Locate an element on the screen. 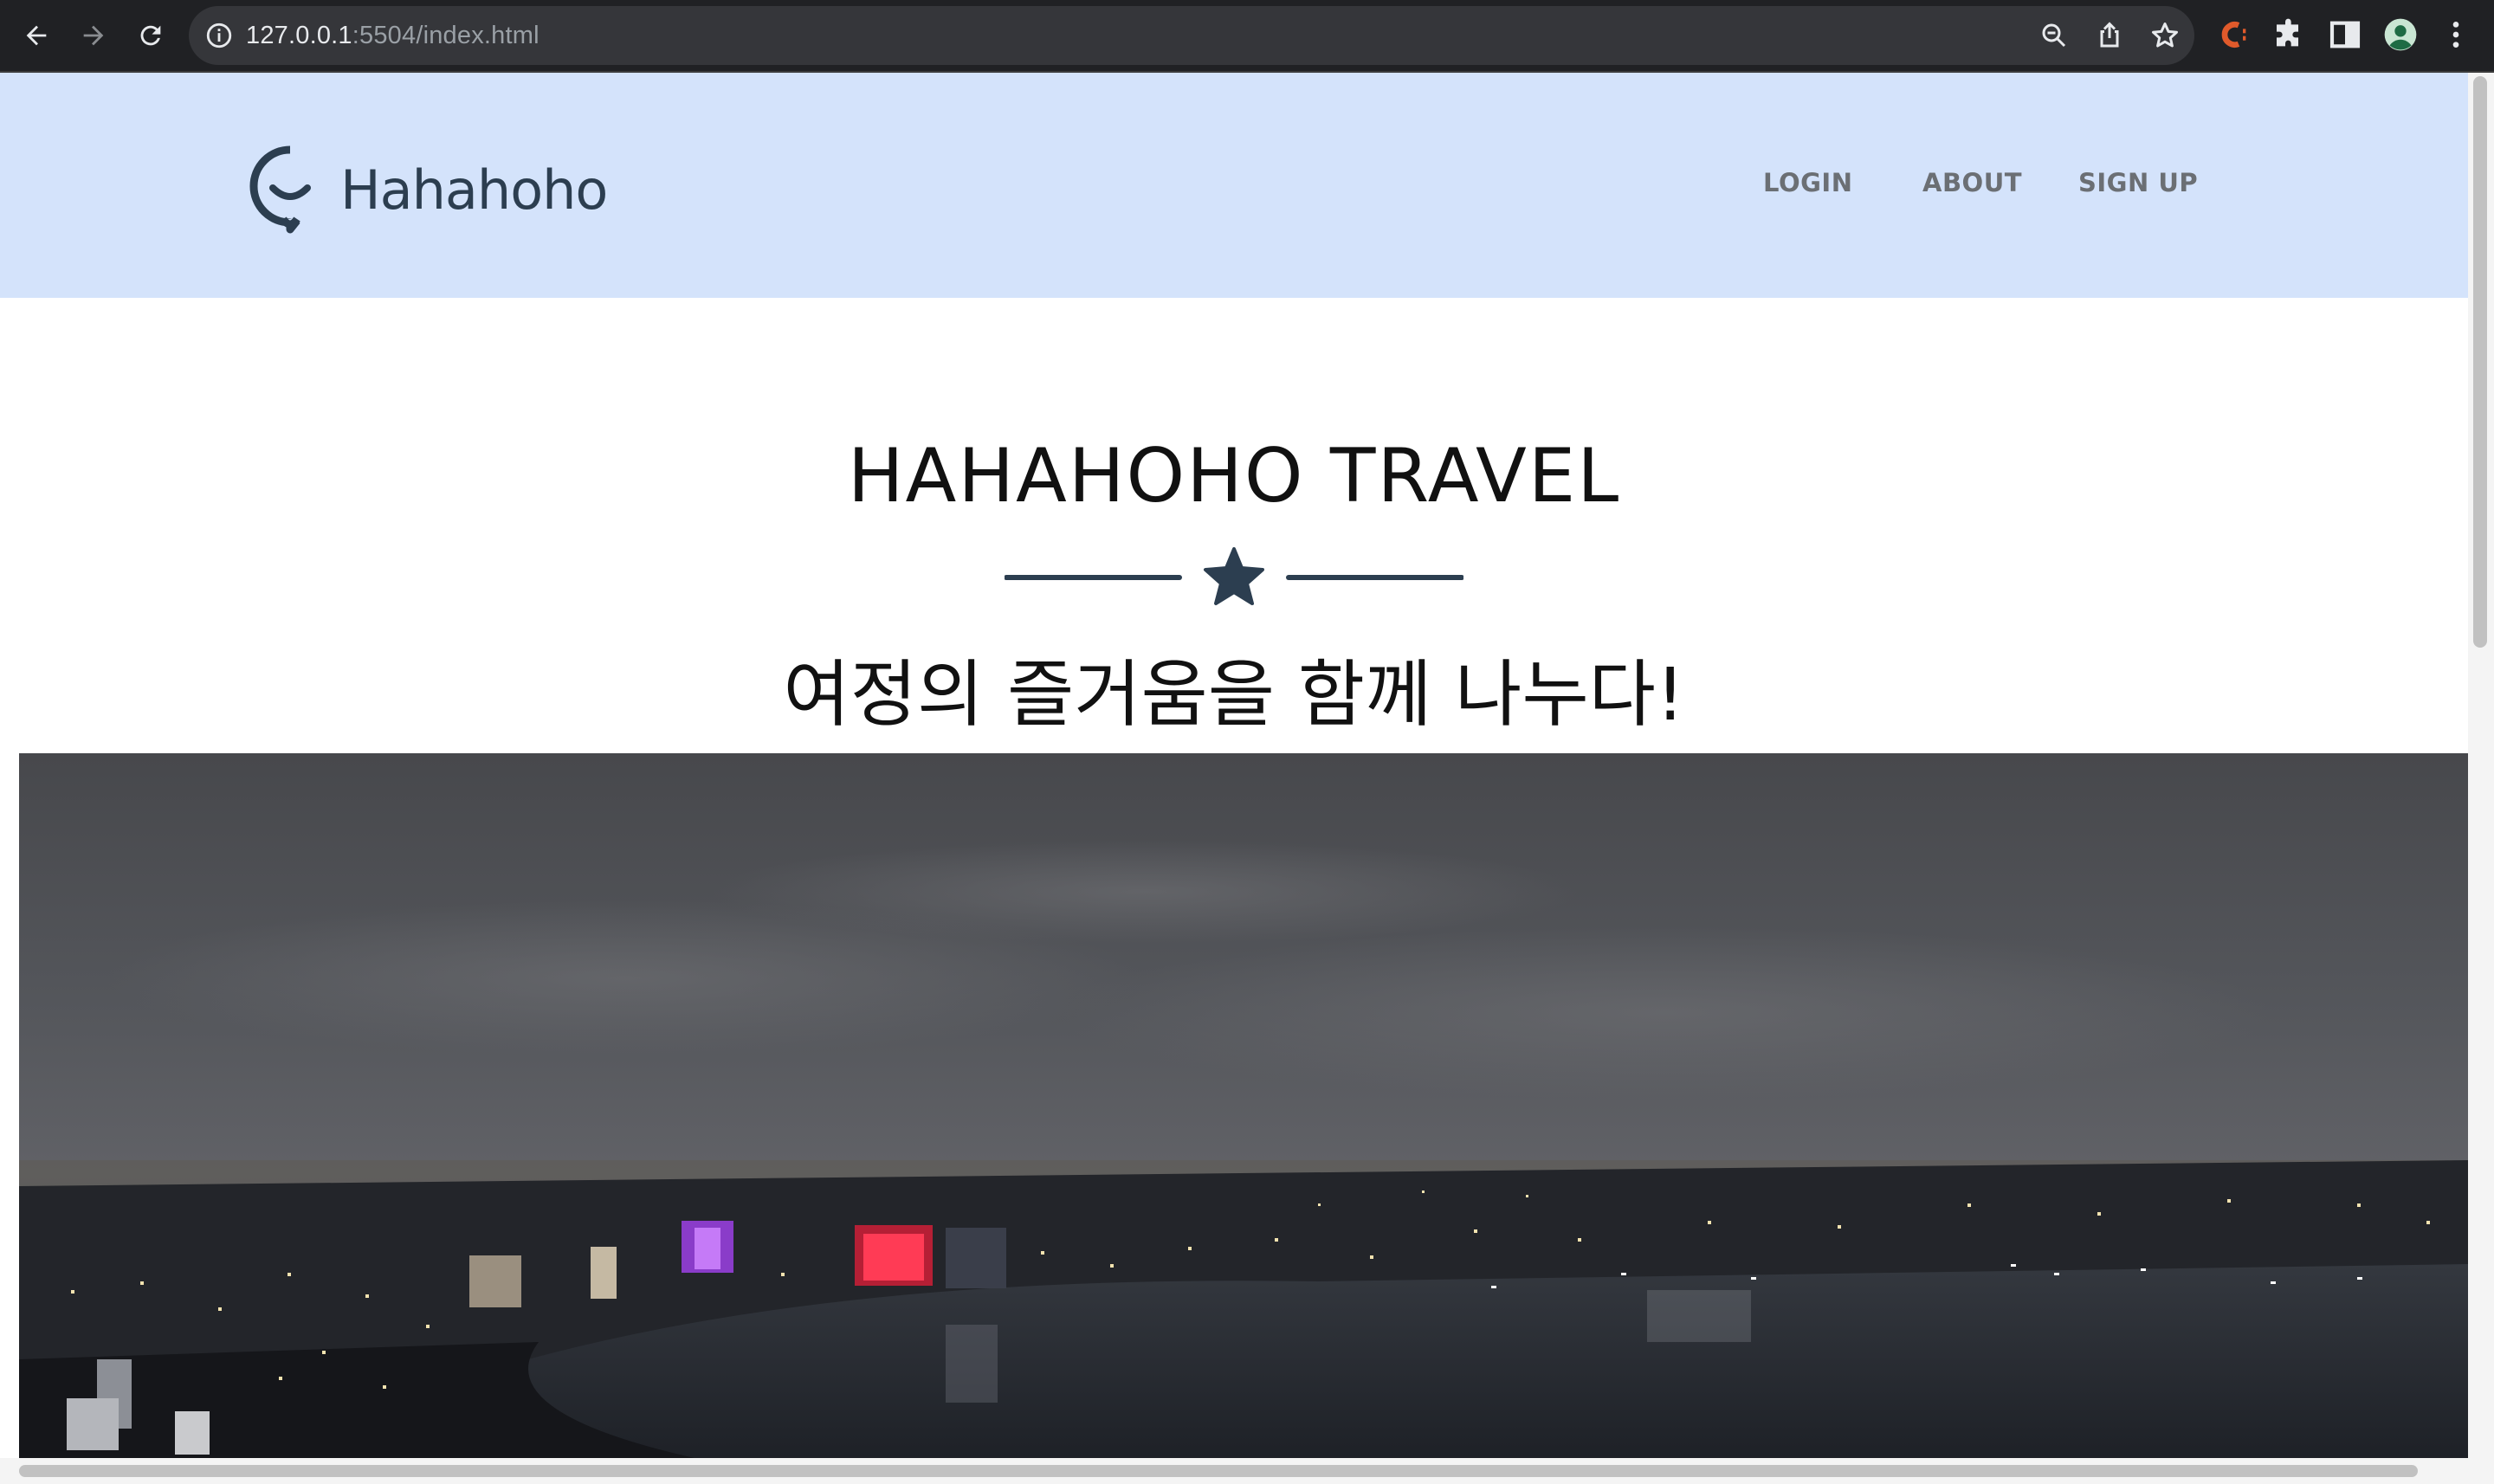 Image resolution: width=2494 pixels, height=1484 pixels. forward-button is located at coordinates (93, 35).